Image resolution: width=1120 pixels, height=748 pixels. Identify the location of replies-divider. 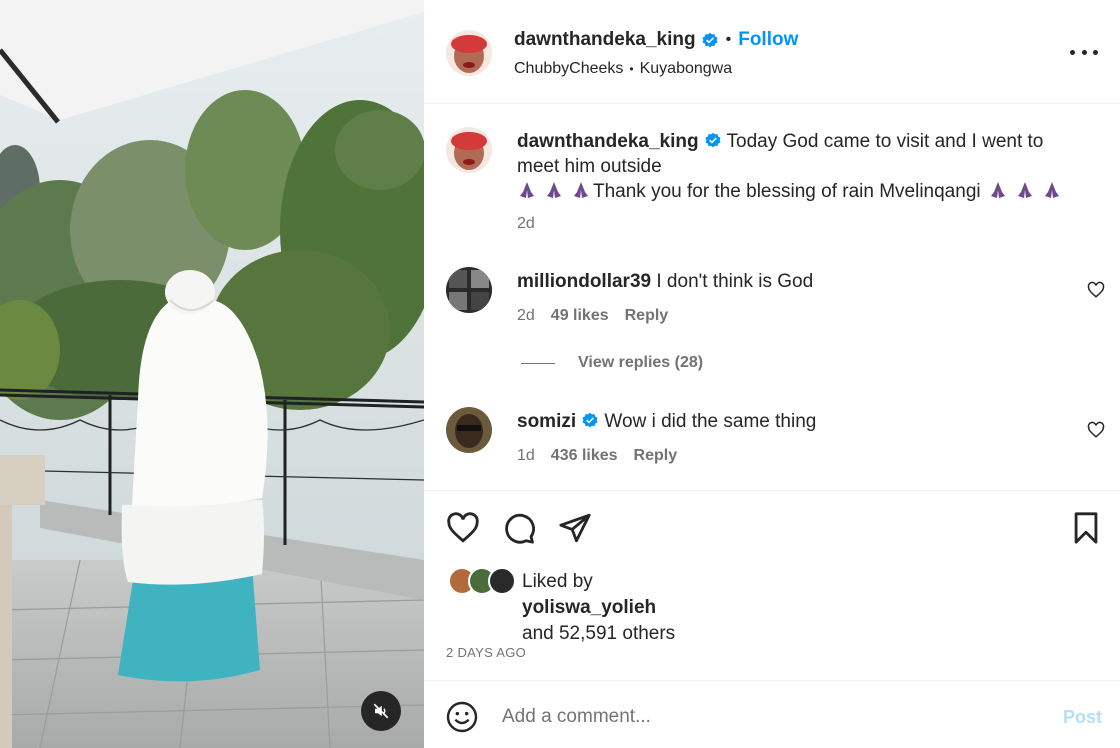
(538, 363).